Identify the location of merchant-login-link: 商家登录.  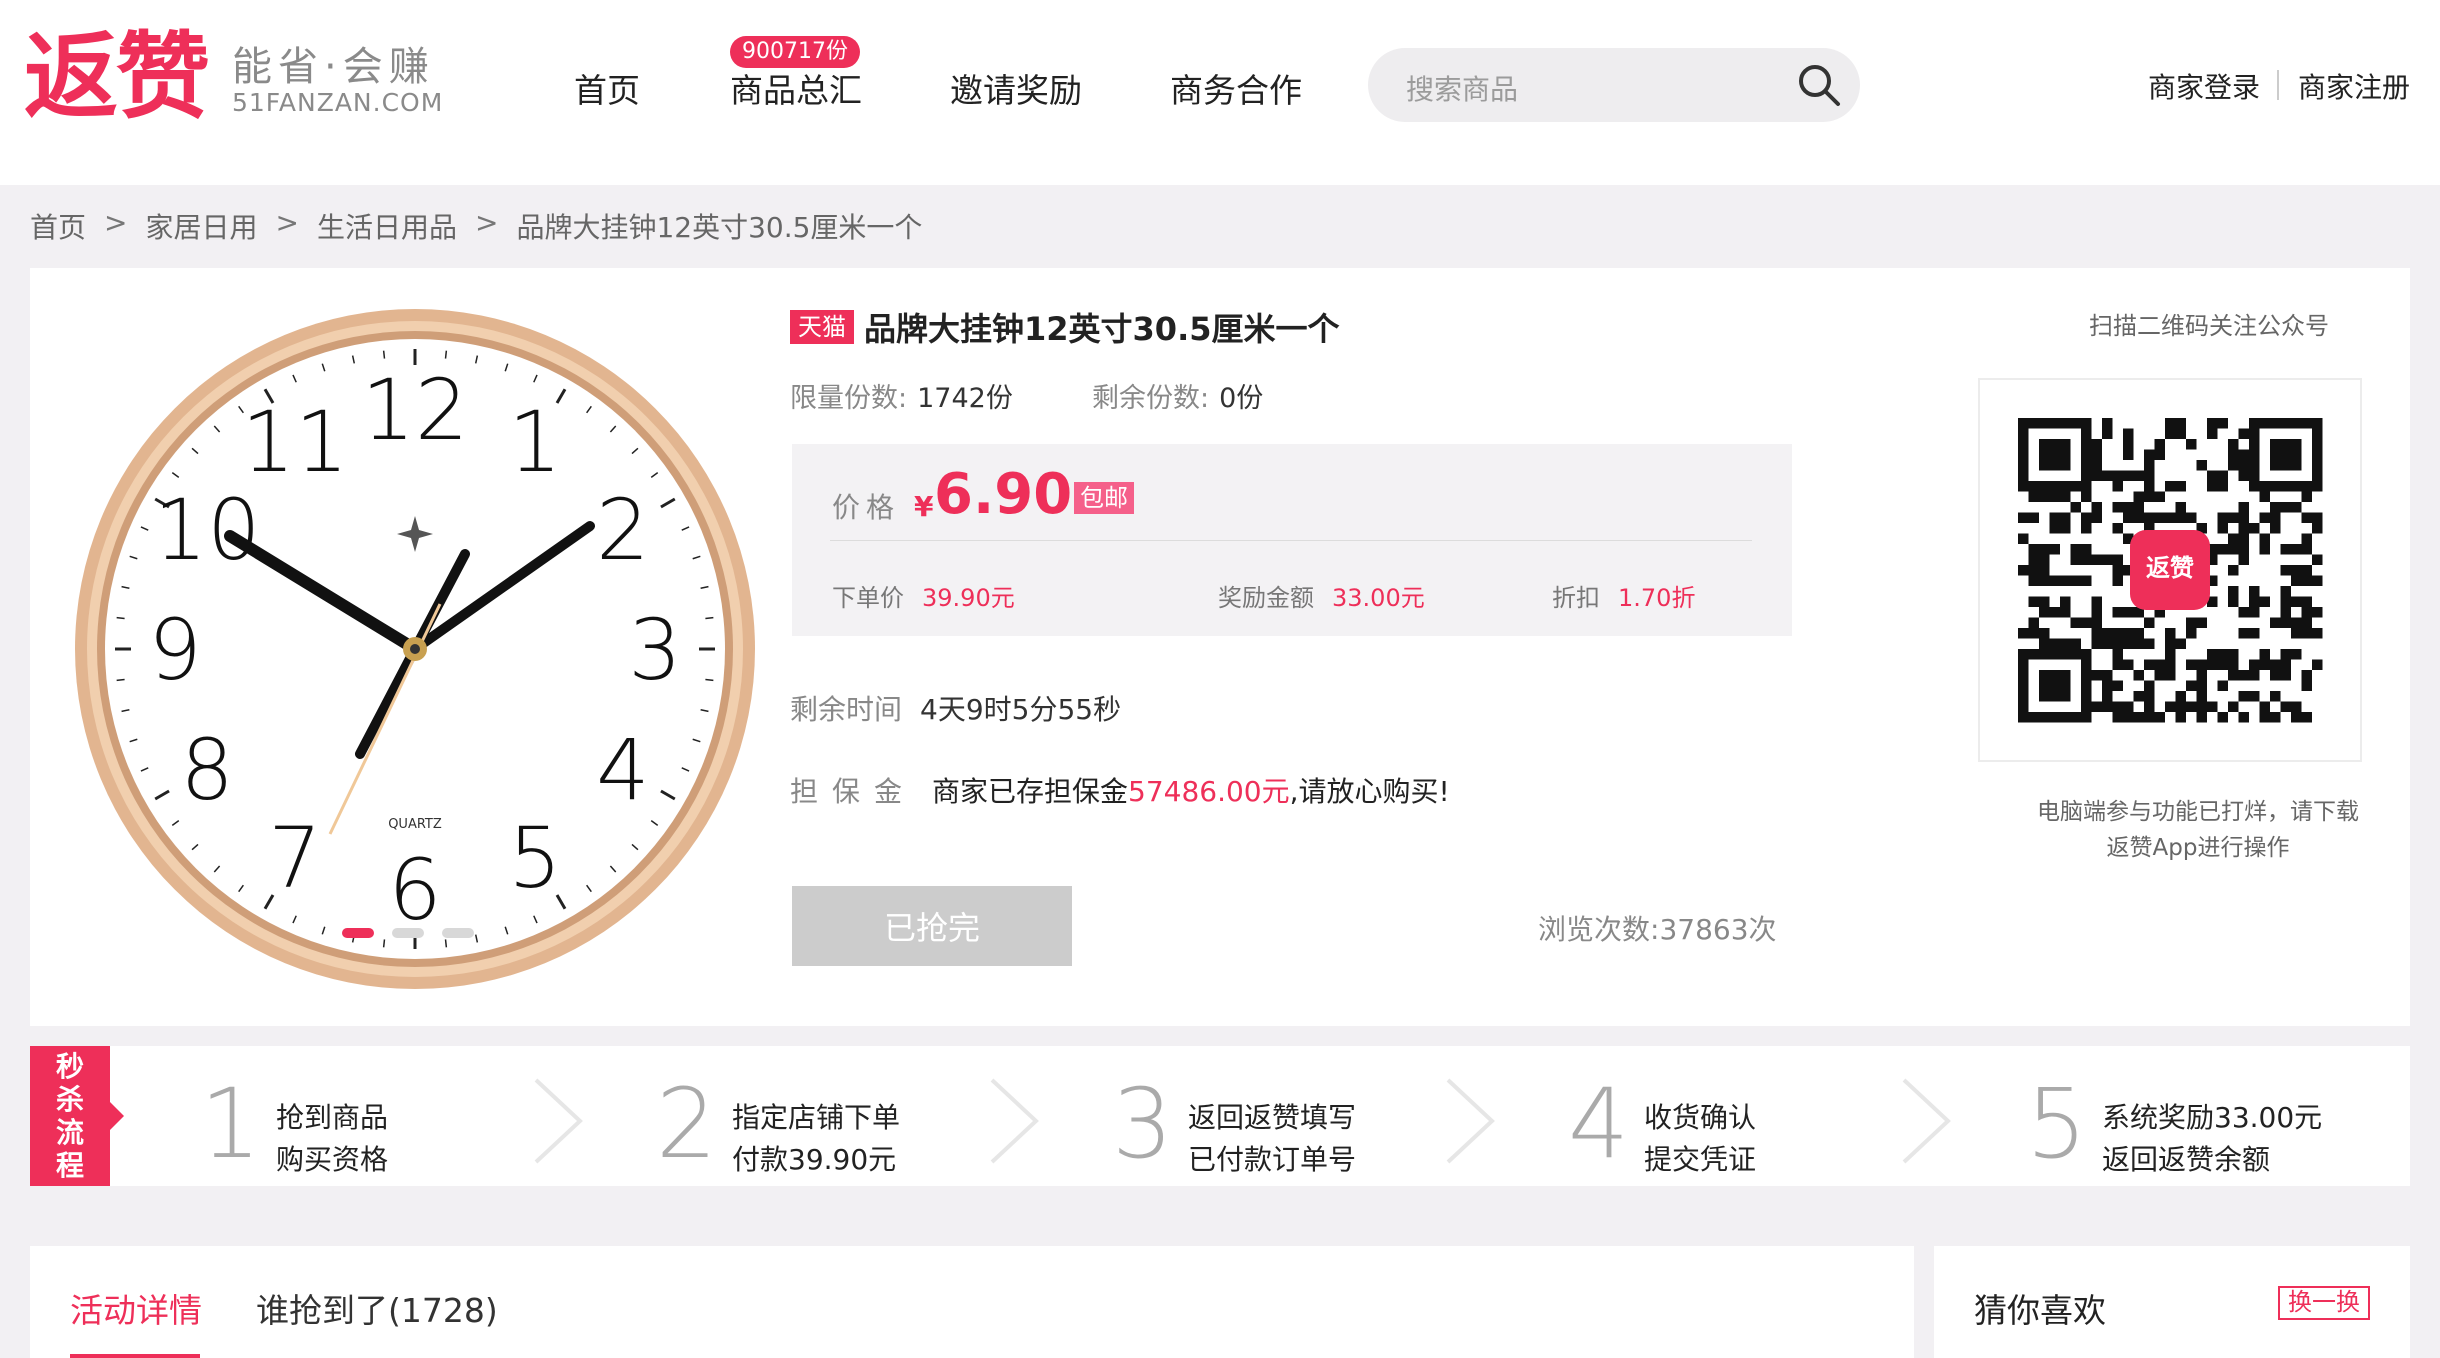
(2204, 86).